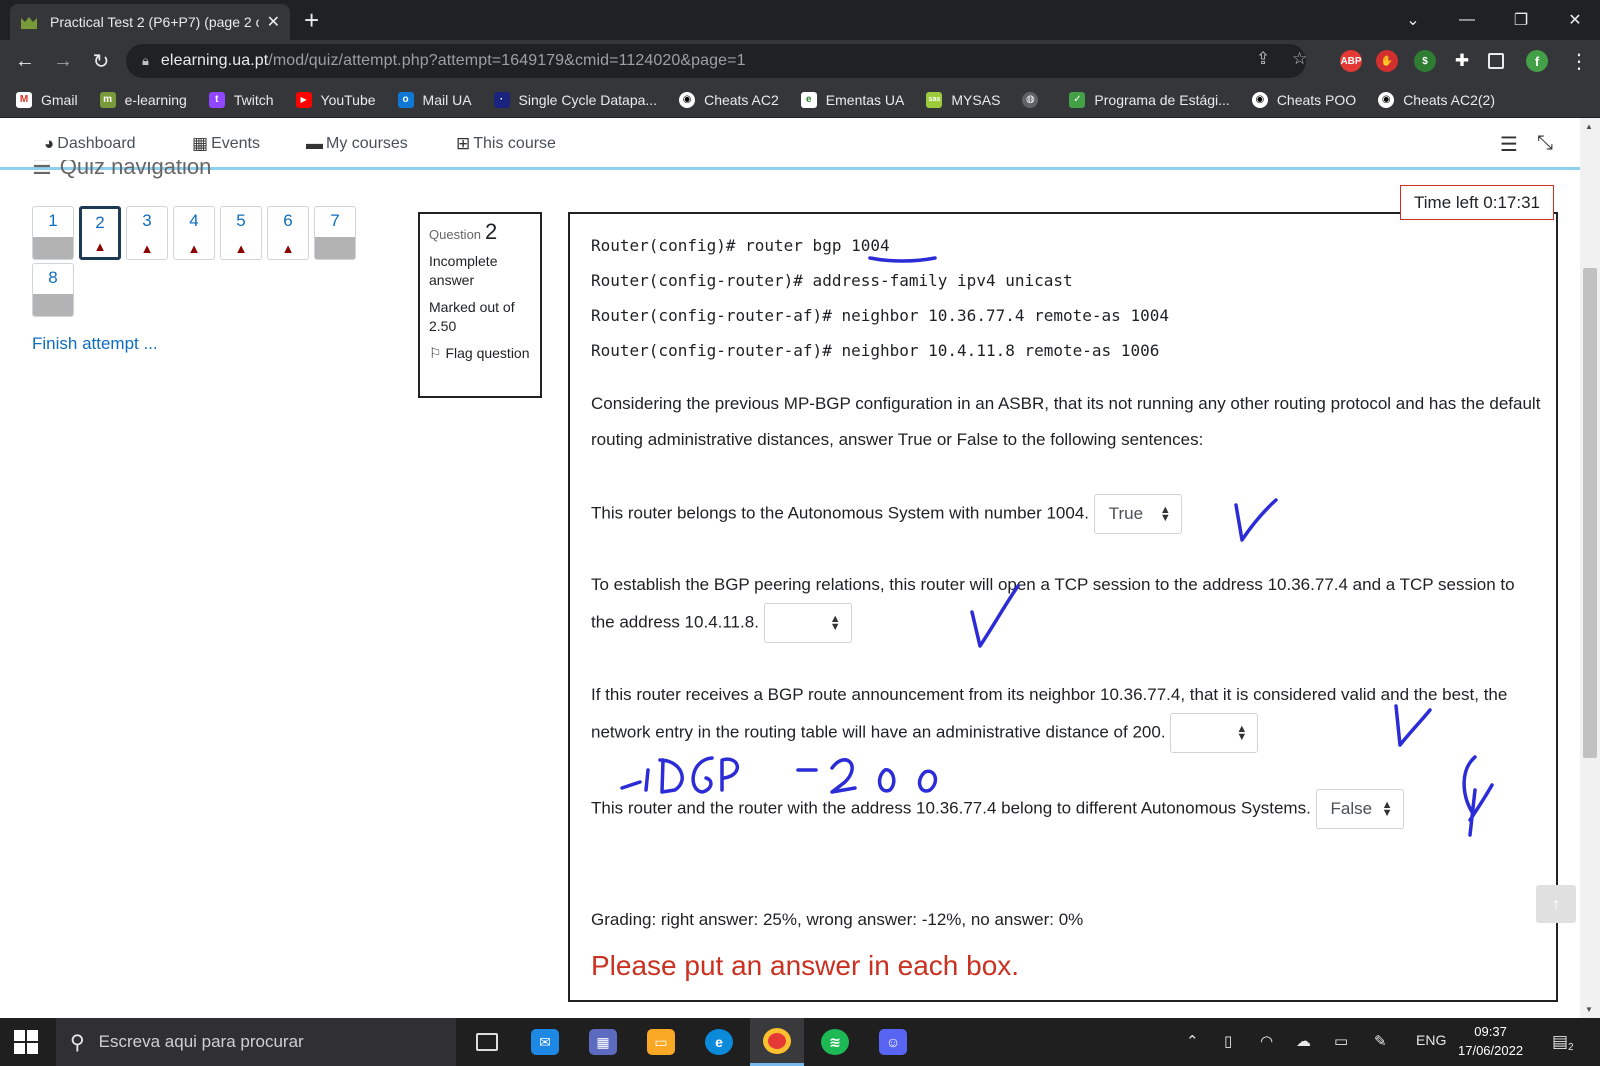 This screenshot has width=1600, height=1066. Describe the element at coordinates (1192, 1041) in the screenshot. I see `tray-overflow-icon: ⌃` at that location.